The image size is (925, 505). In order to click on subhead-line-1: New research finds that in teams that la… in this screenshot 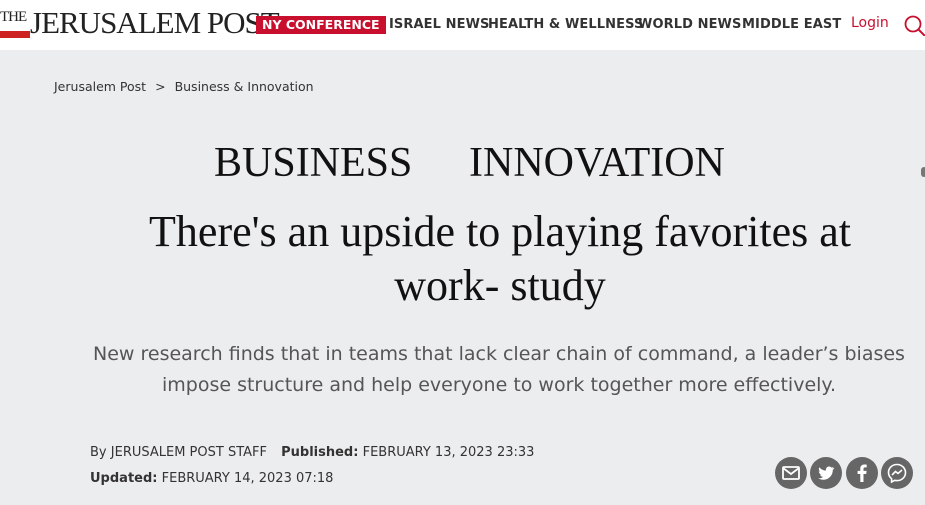, I will do `click(499, 354)`.